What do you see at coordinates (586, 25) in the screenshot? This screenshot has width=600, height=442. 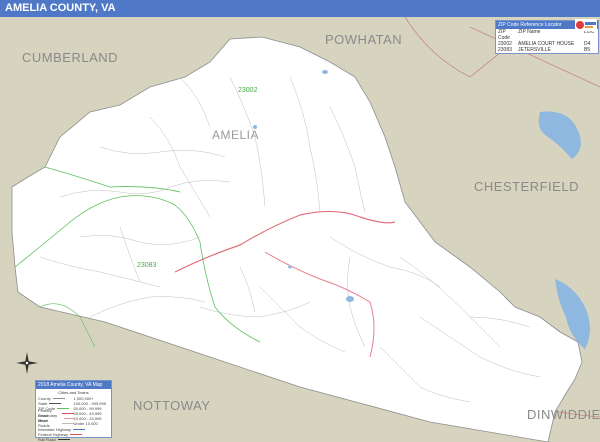 I see `map-publisher-logo` at bounding box center [586, 25].